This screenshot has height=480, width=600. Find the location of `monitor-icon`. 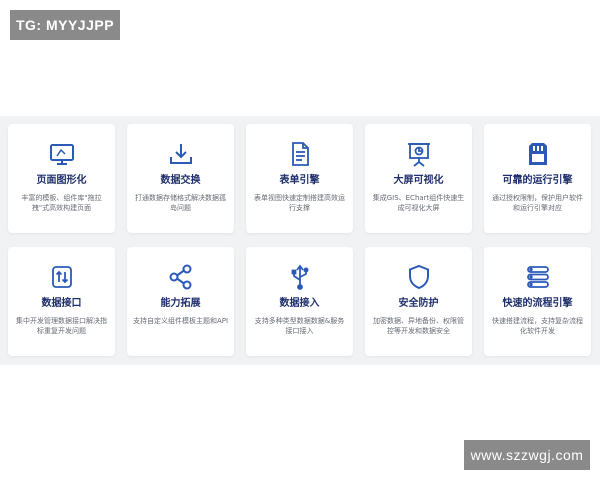

monitor-icon is located at coordinates (62, 154).